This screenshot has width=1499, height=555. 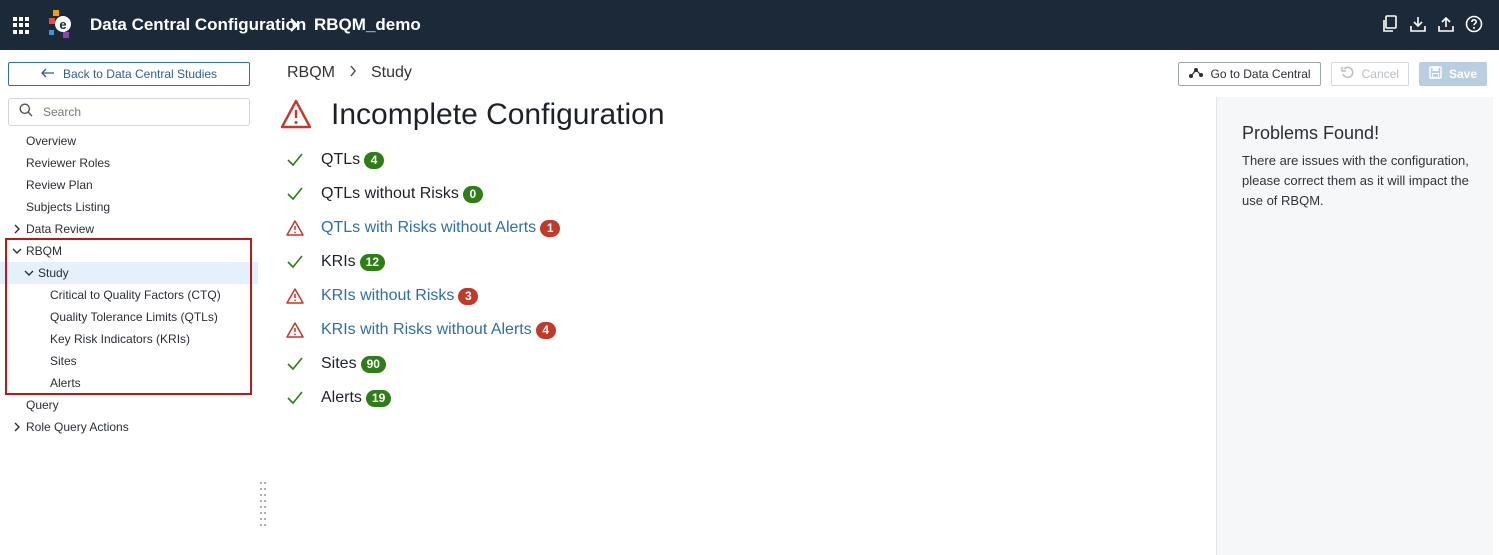 I want to click on sidebar-item-label: Alerts, so click(x=65, y=383).